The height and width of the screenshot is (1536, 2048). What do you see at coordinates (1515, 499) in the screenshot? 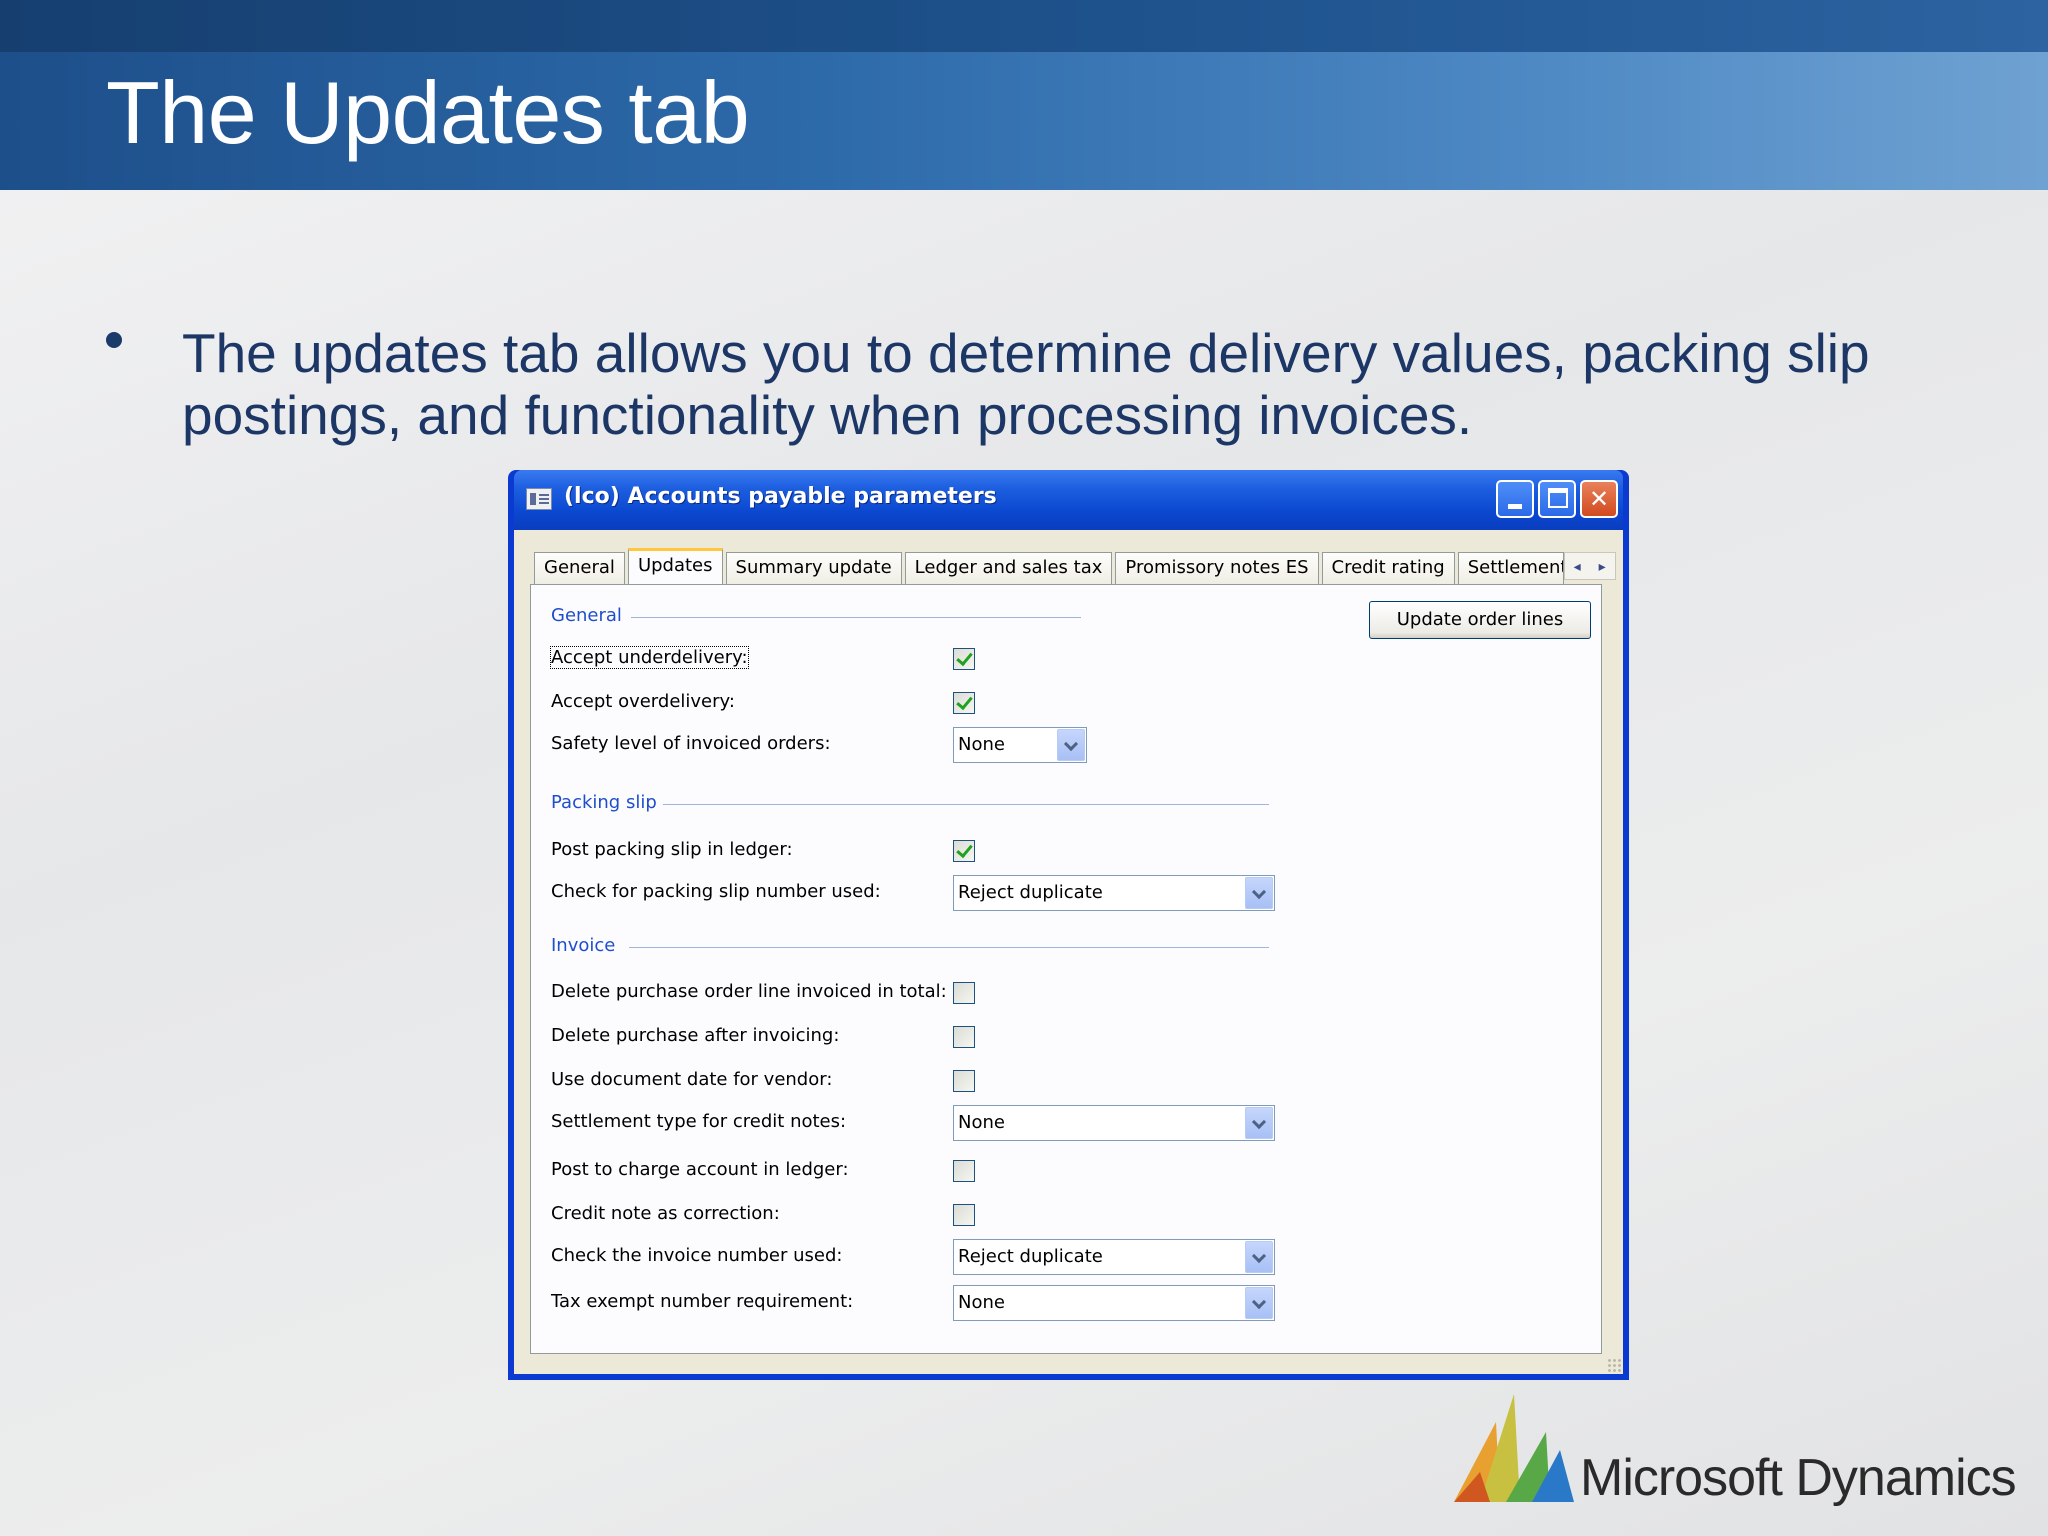
I see `minimize-button` at bounding box center [1515, 499].